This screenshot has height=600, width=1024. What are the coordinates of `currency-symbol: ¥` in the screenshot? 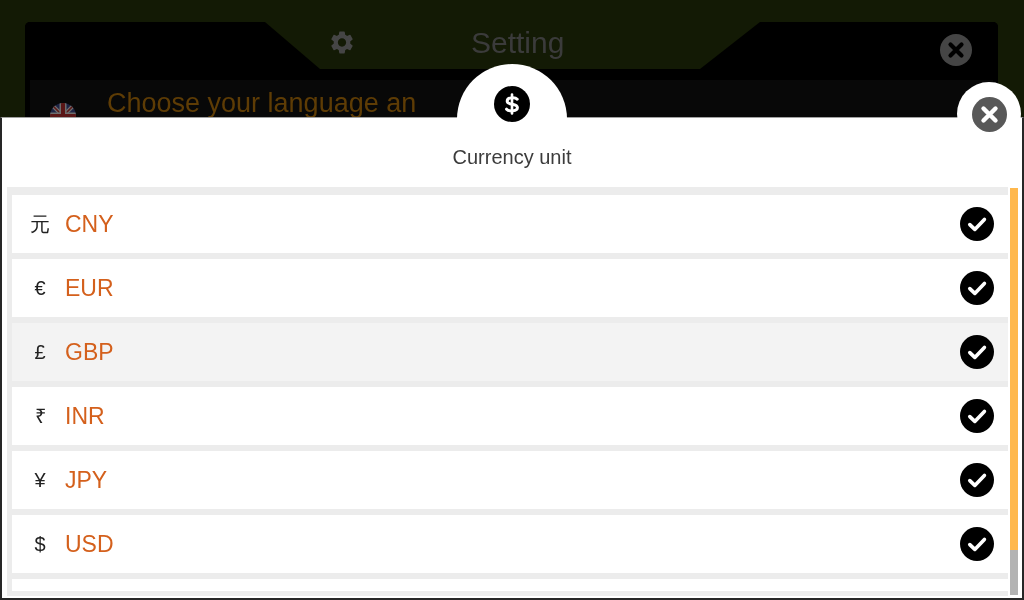 It's located at (40, 480).